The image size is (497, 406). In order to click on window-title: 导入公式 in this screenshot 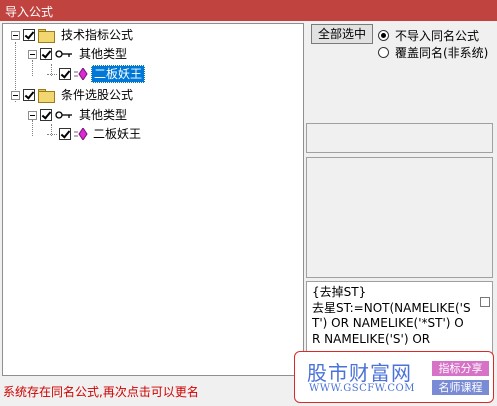, I will do `click(29, 12)`.